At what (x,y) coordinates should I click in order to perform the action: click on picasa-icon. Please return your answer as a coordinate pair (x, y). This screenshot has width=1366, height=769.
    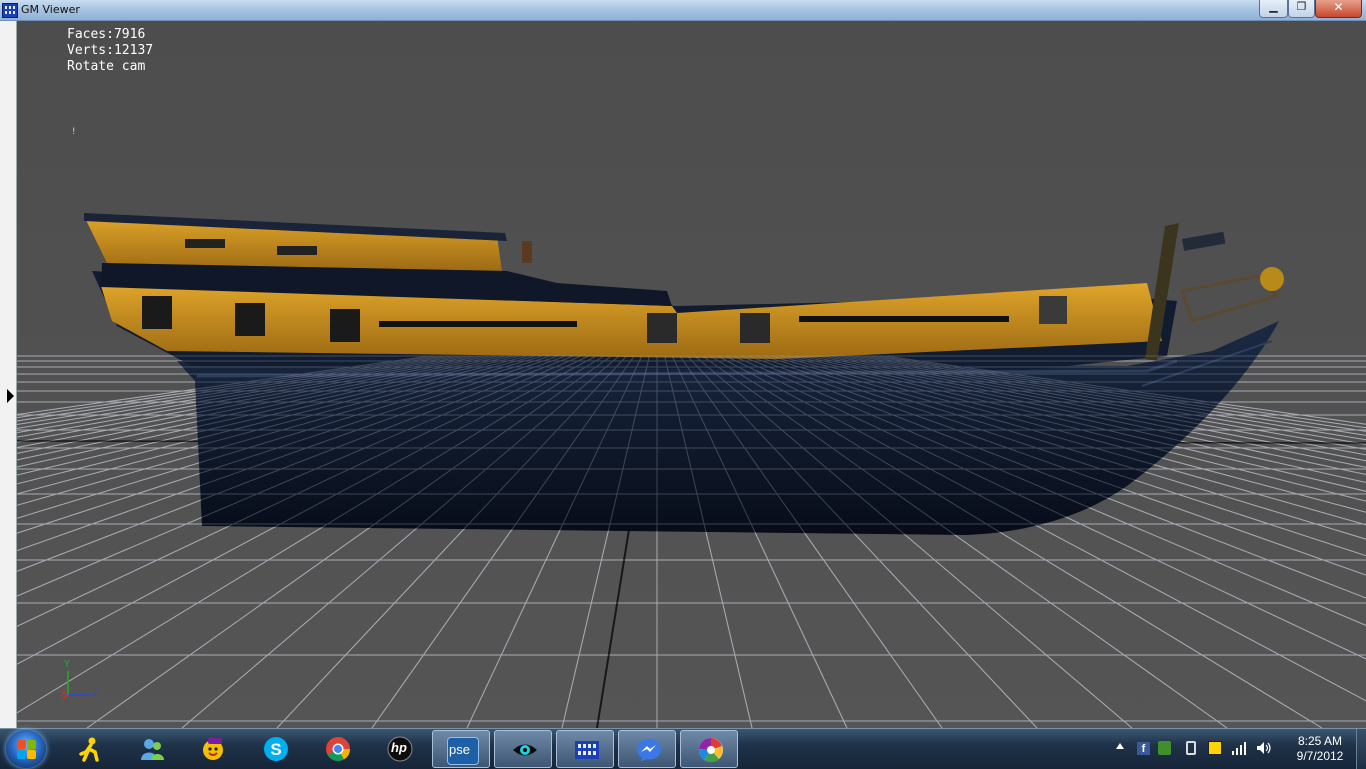
    Looking at the image, I should click on (710, 750).